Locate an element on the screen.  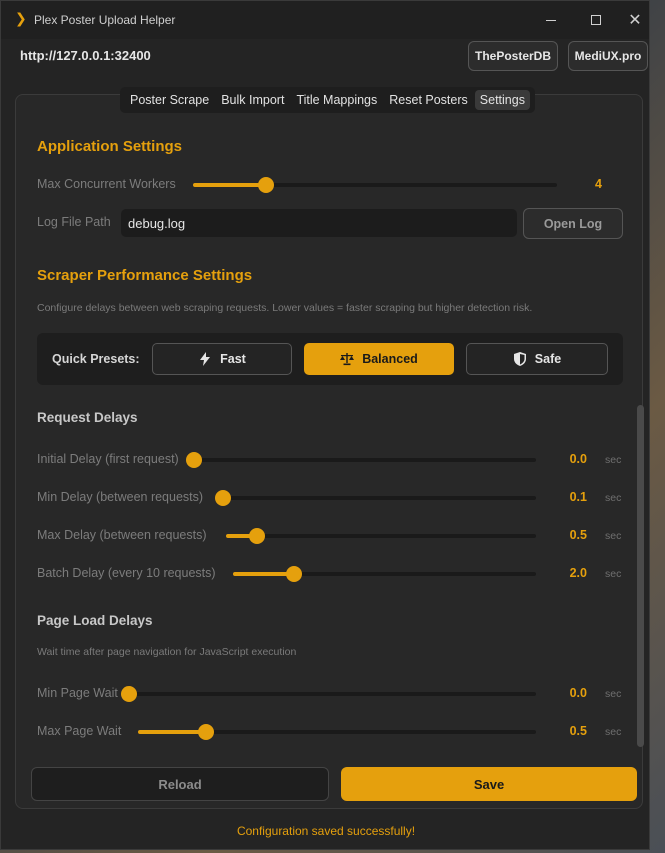
theposterdb-button: ThePosterDB is located at coordinates (513, 56).